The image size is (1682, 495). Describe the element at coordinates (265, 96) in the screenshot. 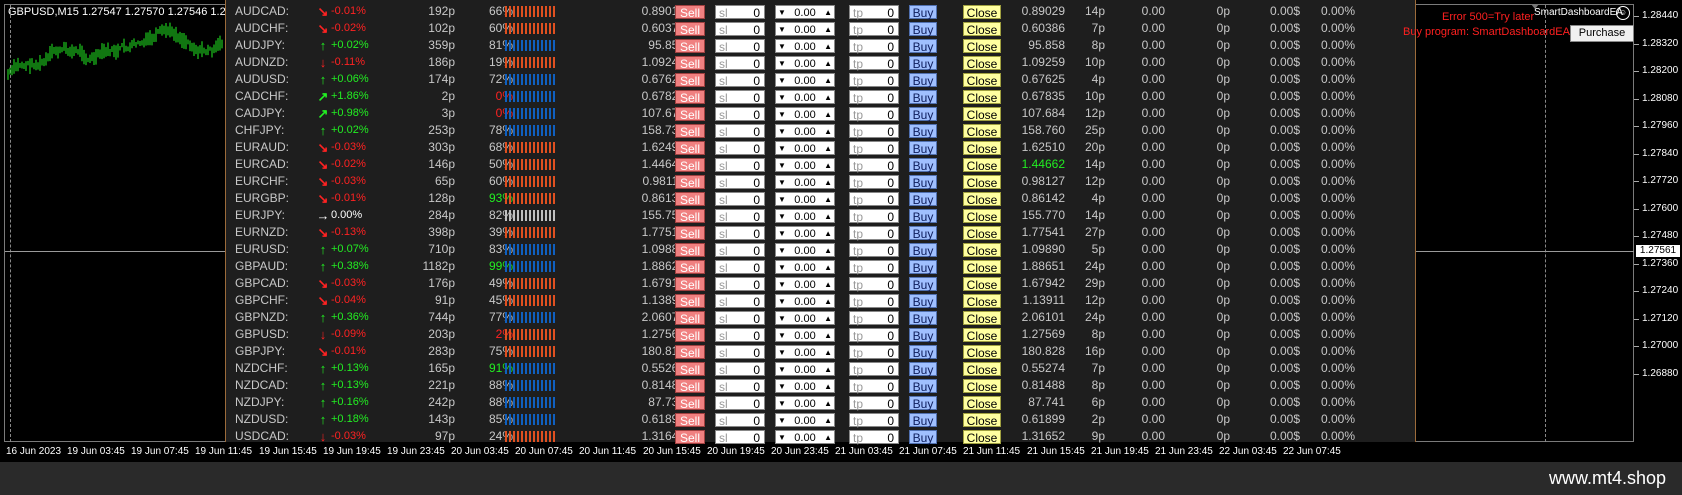

I see `symbol-label: CADCHF:` at that location.